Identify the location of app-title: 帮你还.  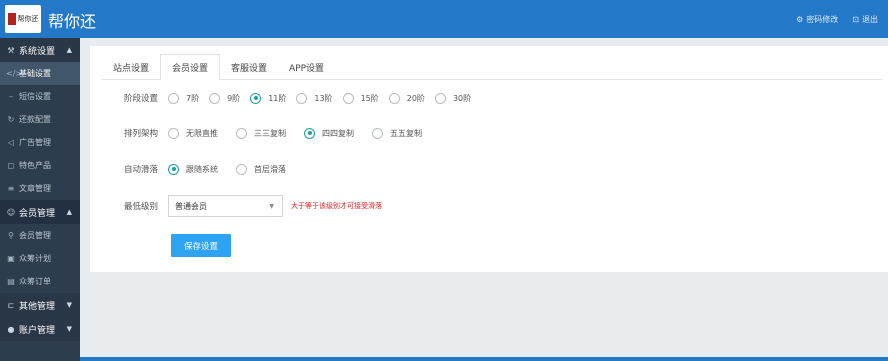
(72, 21).